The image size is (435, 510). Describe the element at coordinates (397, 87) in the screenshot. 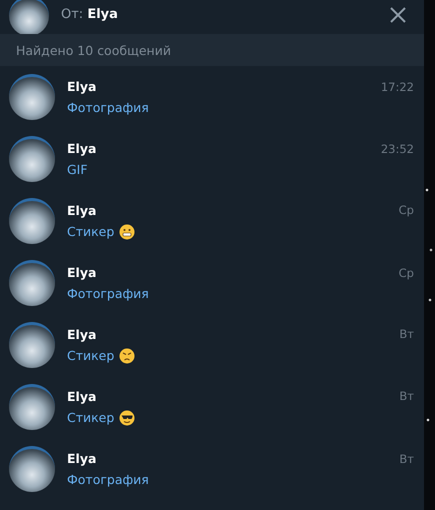

I see `message-time: 17:22` at that location.